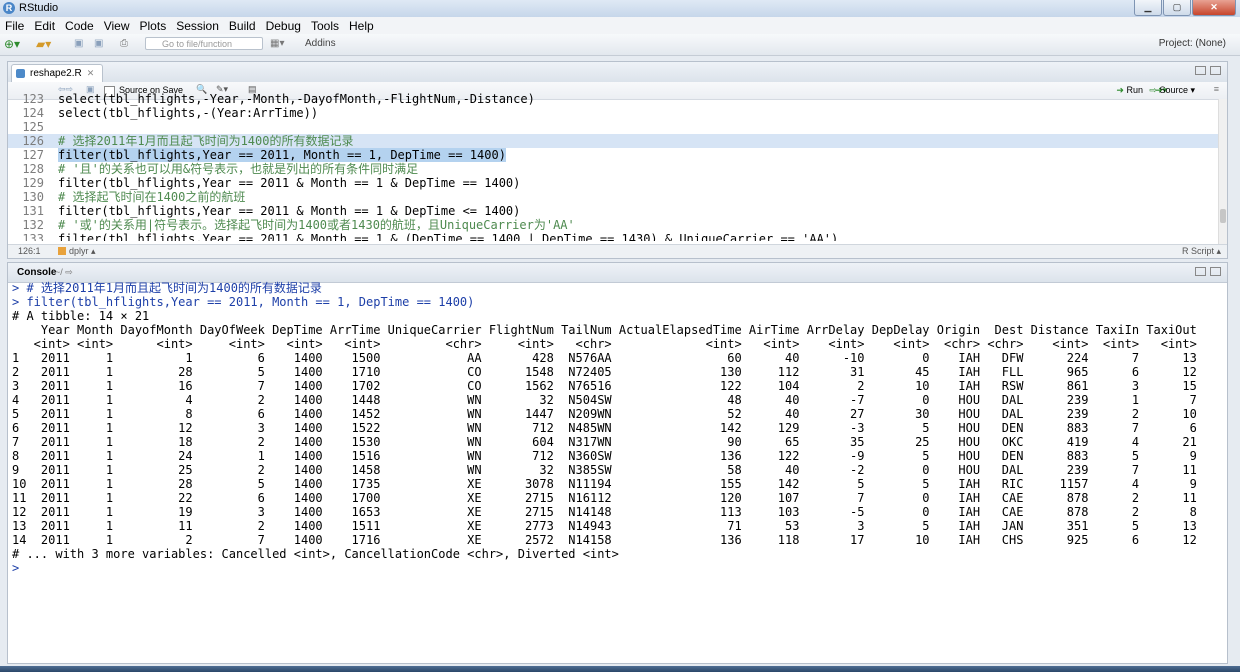 The height and width of the screenshot is (672, 1240). Describe the element at coordinates (1192, 43) in the screenshot. I see `project-menu: Project: (None)` at that location.